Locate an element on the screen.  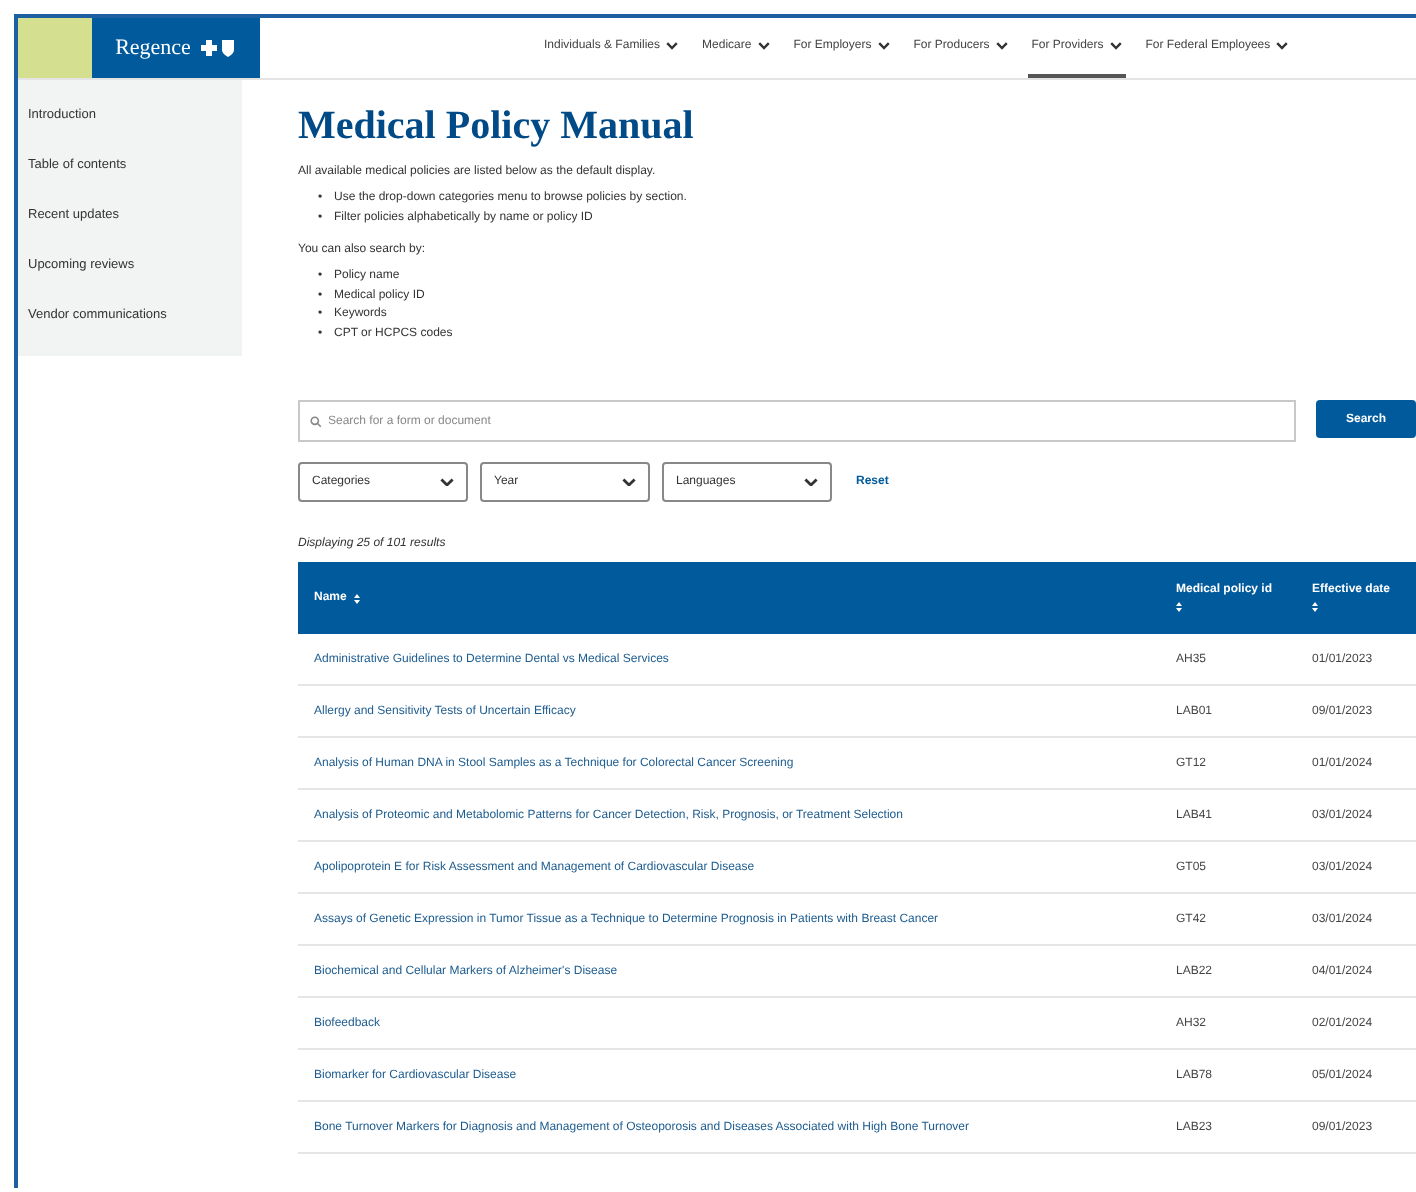
brand-stripe is located at coordinates (55, 48).